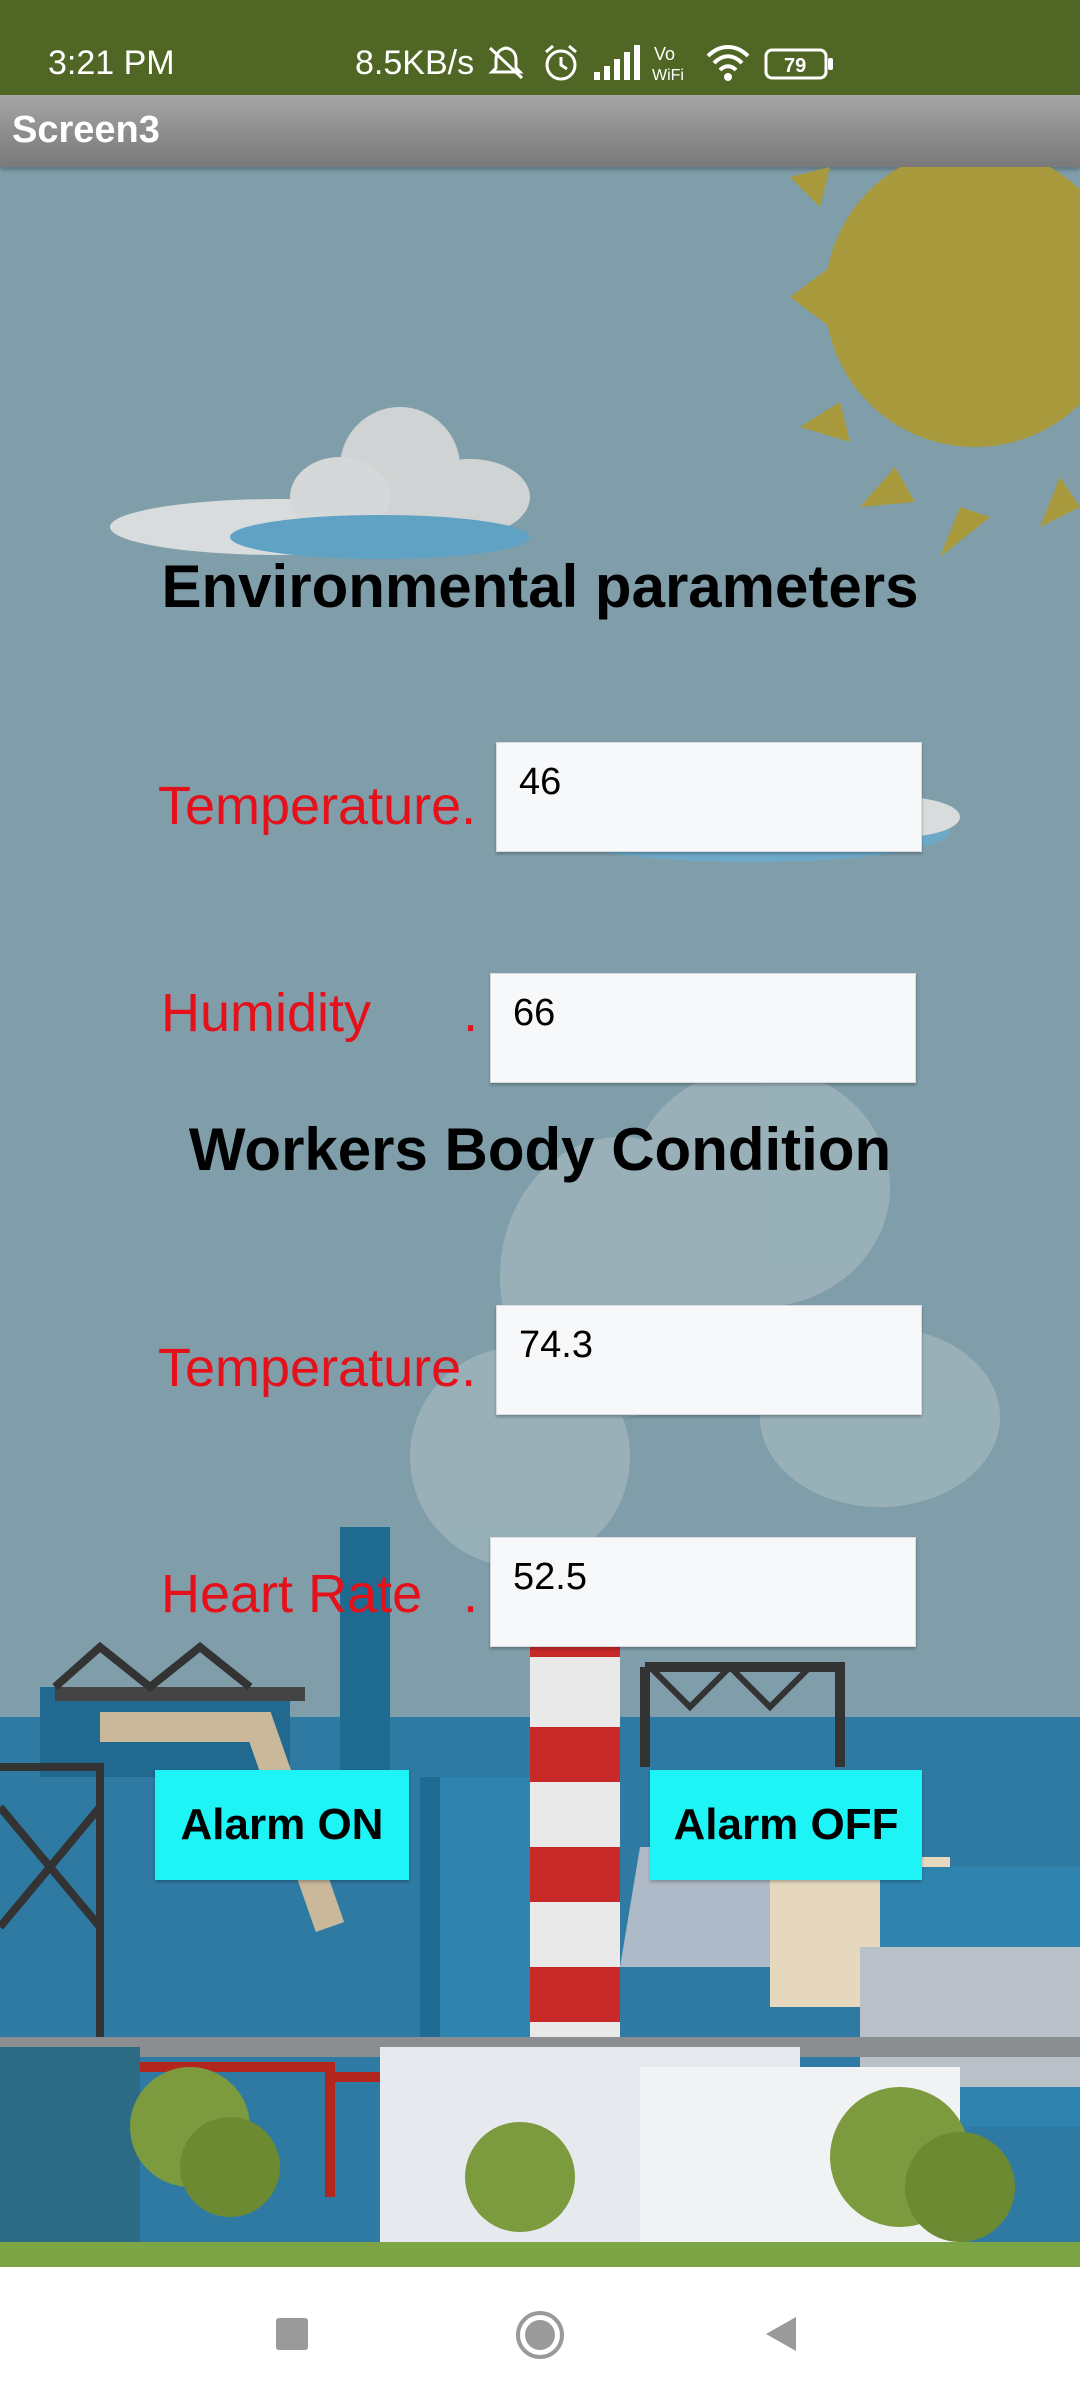 This screenshot has width=1080, height=2400. I want to click on network-speed: 8.5KB/s, so click(415, 63).